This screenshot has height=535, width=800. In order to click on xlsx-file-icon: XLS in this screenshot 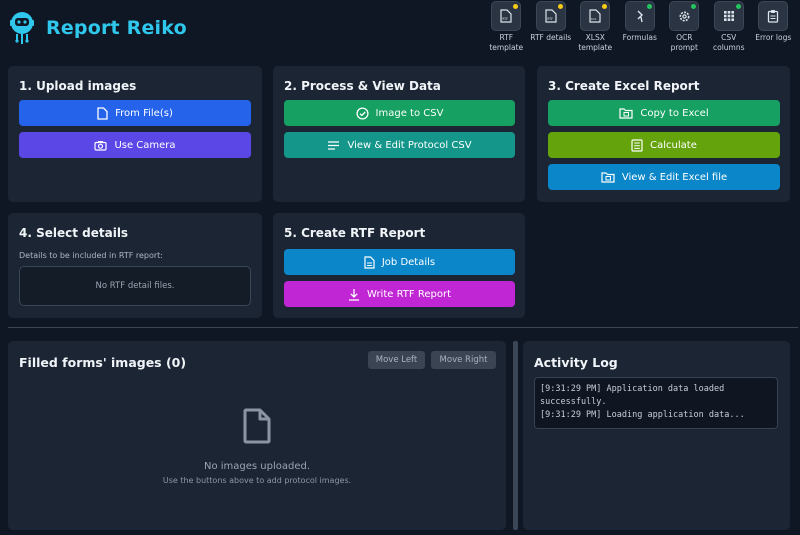, I will do `click(595, 16)`.